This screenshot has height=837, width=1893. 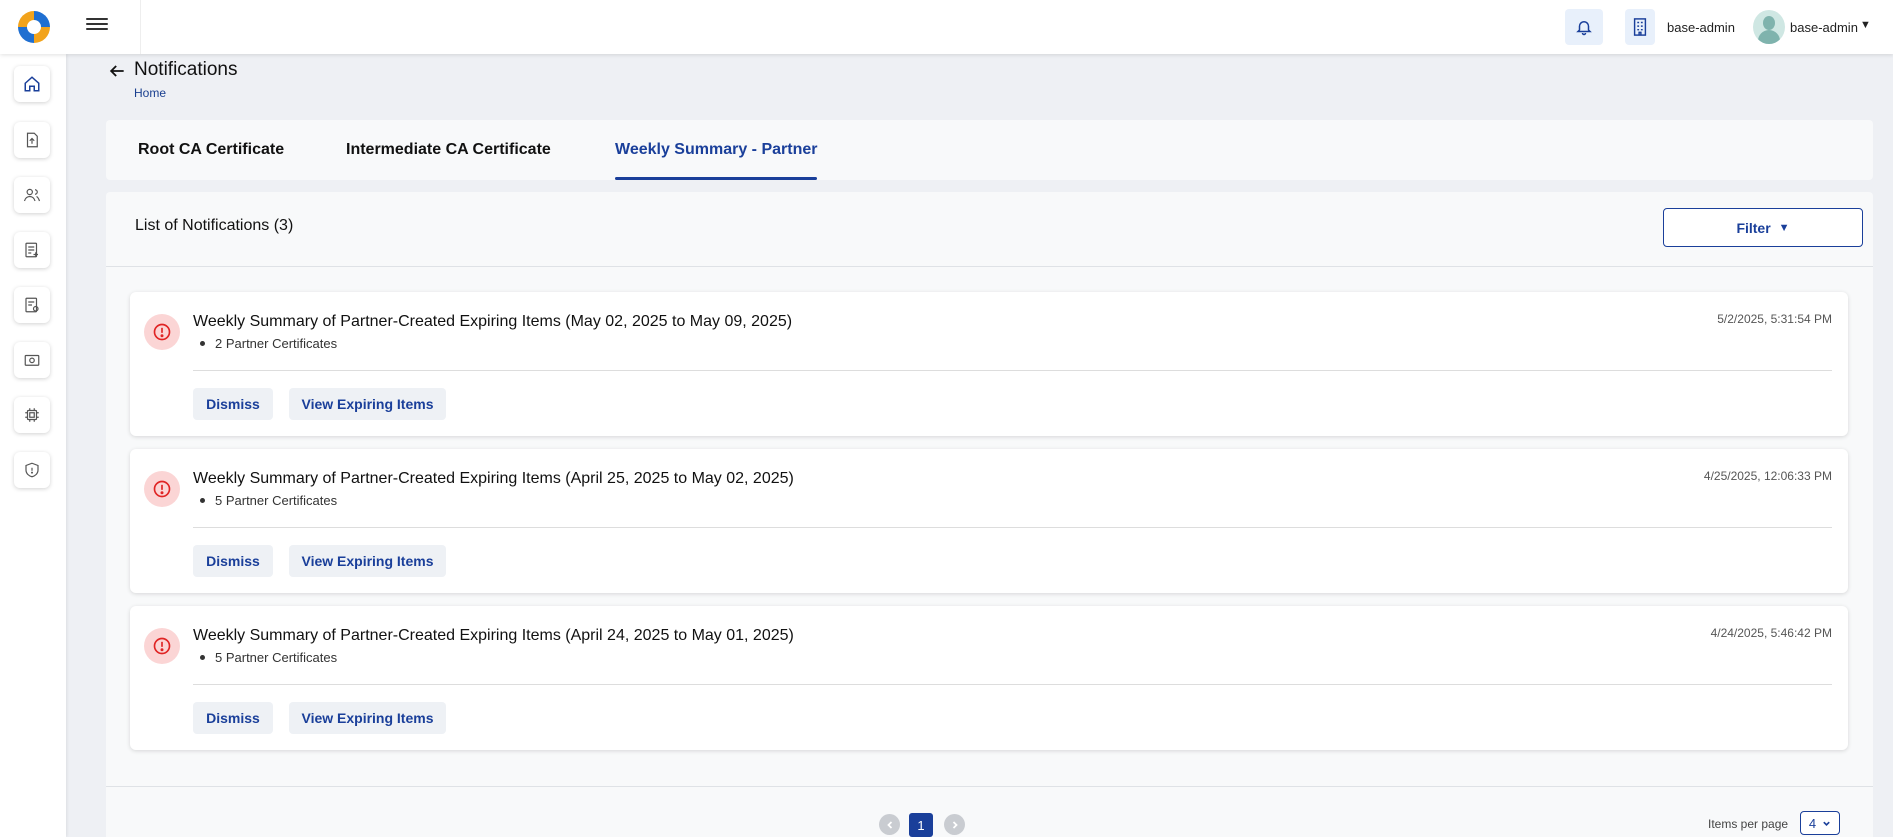 What do you see at coordinates (1767, 476) in the screenshot?
I see `notification-timestamp: 4/25/2025, 12:06:33 PM` at bounding box center [1767, 476].